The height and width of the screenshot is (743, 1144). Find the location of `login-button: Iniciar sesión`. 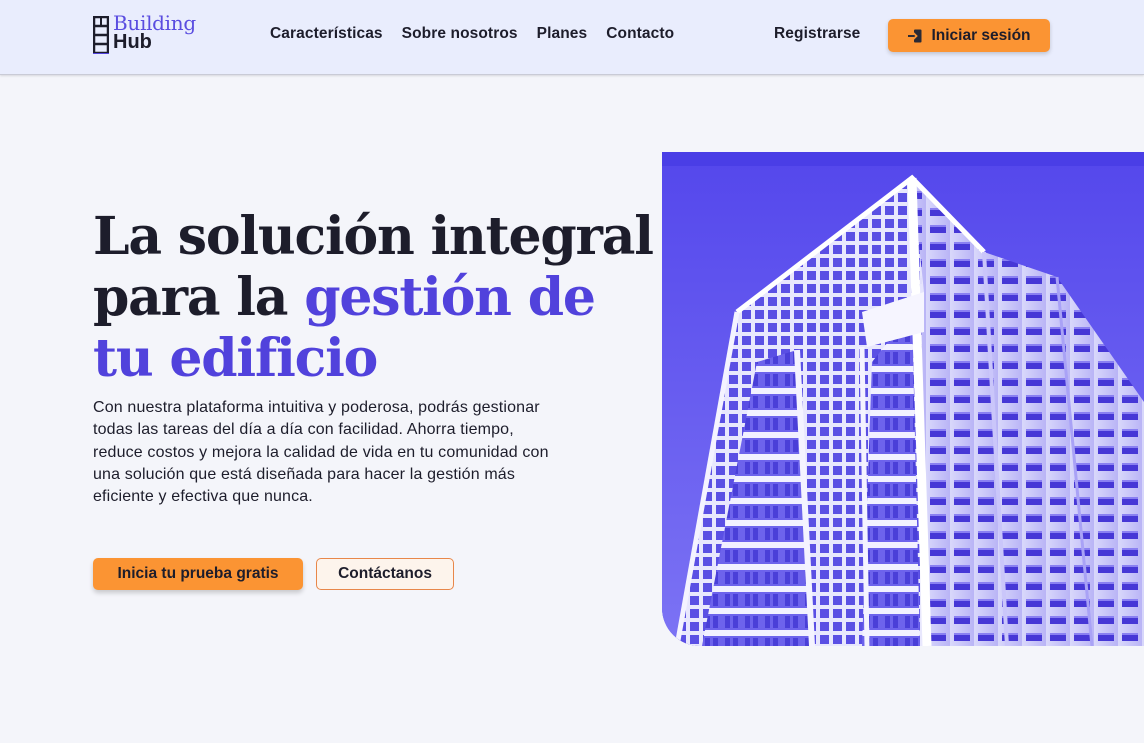

login-button: Iniciar sesión is located at coordinates (969, 35).